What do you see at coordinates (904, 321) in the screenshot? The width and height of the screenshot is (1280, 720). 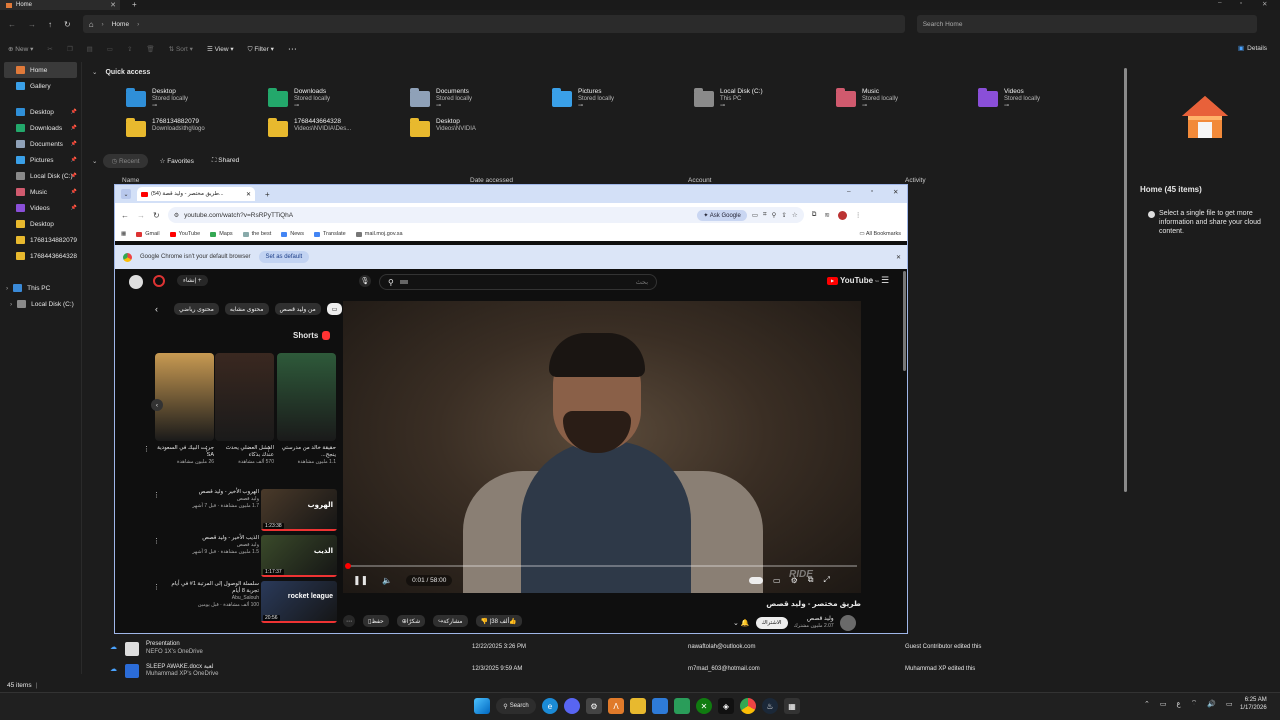 I see `page-scrollbar` at bounding box center [904, 321].